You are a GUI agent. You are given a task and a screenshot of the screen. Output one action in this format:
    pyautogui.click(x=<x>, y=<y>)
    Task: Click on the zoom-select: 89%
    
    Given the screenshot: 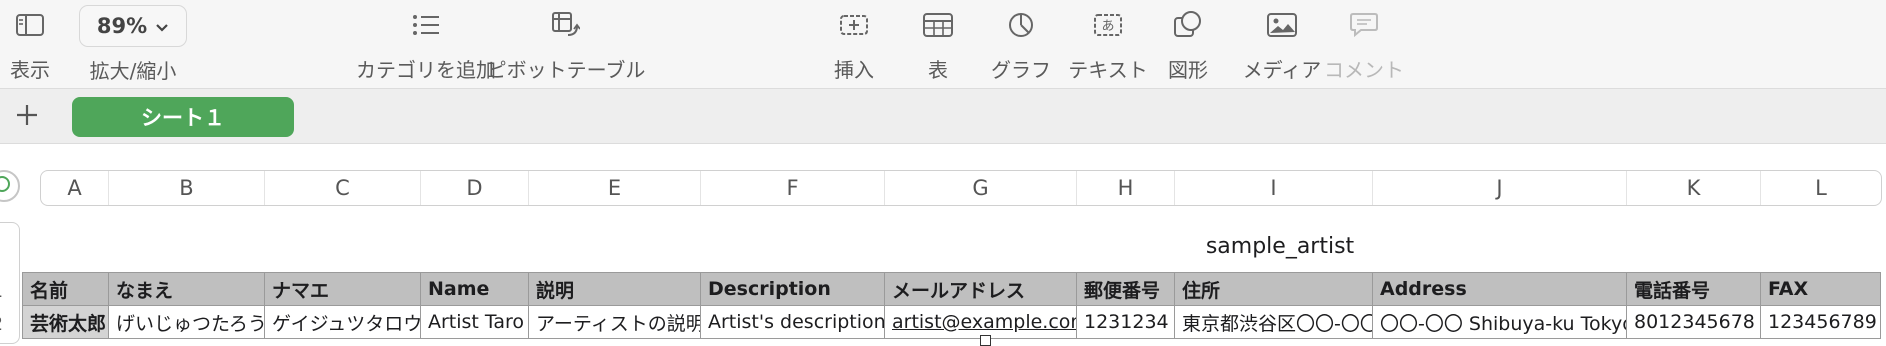 What is the action you would take?
    pyautogui.click(x=133, y=26)
    